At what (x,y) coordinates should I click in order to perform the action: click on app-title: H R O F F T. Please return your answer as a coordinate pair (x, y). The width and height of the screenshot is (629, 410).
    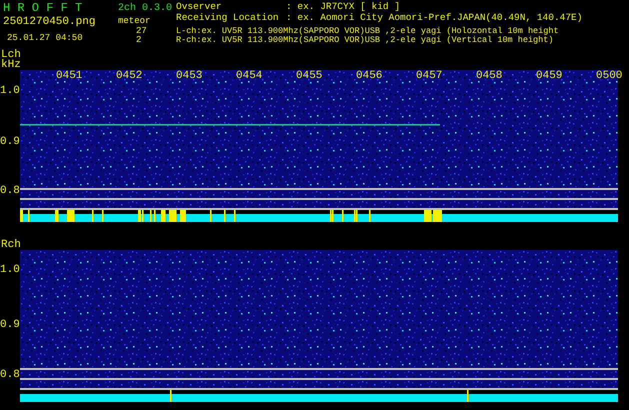
    Looking at the image, I should click on (43, 8).